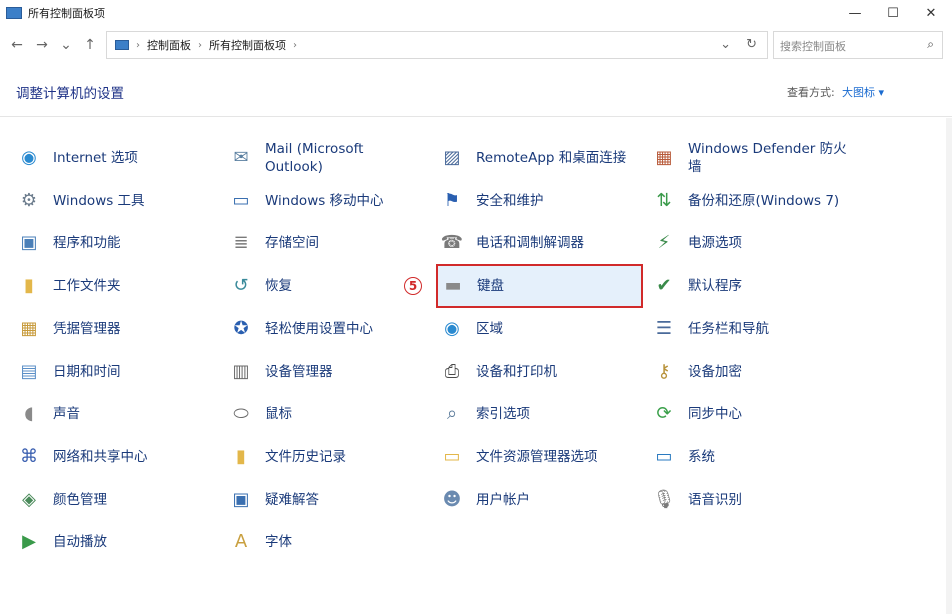  What do you see at coordinates (29, 499) in the screenshot?
I see `color-icon: ◈` at bounding box center [29, 499].